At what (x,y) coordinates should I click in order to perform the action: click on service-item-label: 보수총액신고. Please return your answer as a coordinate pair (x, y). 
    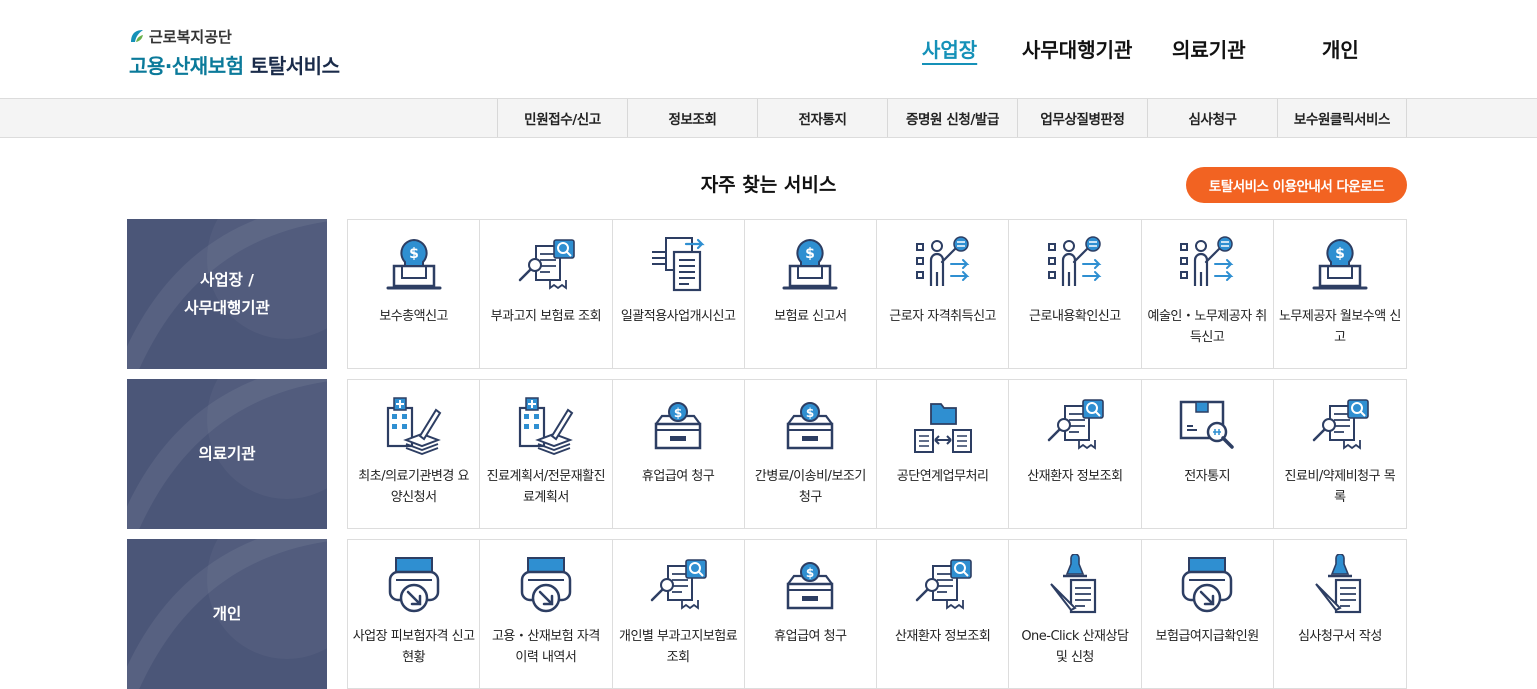
    Looking at the image, I should click on (413, 316).